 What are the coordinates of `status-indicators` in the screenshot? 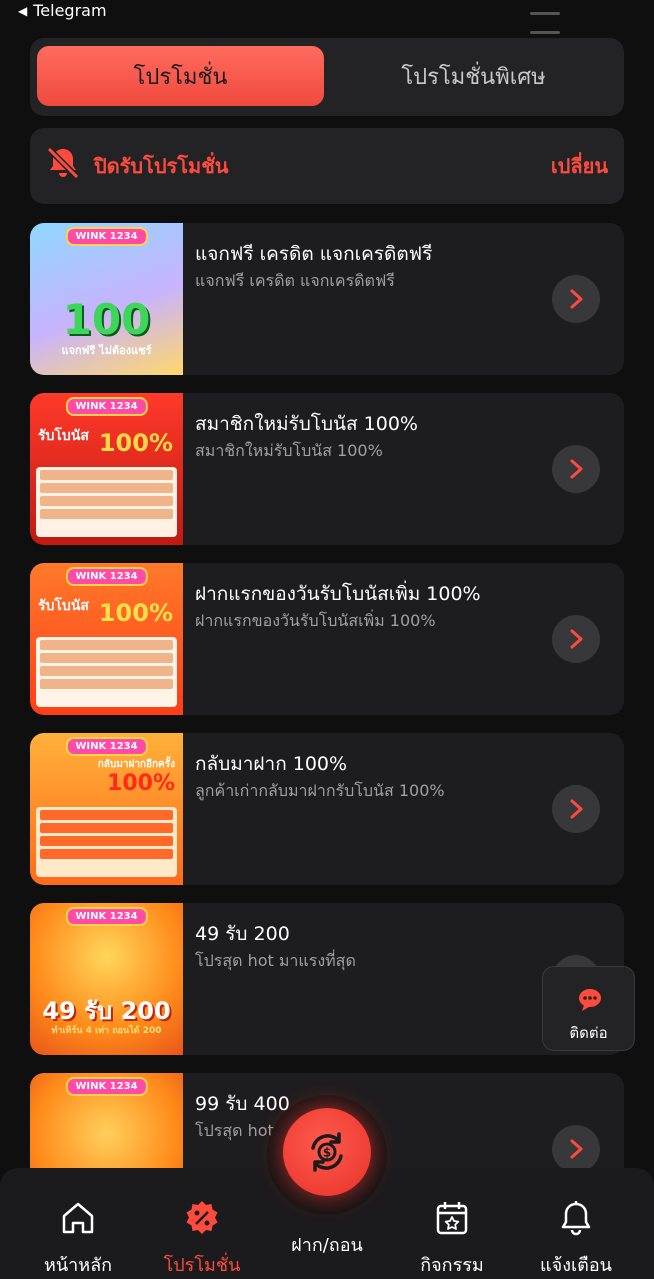 It's located at (559, 17).